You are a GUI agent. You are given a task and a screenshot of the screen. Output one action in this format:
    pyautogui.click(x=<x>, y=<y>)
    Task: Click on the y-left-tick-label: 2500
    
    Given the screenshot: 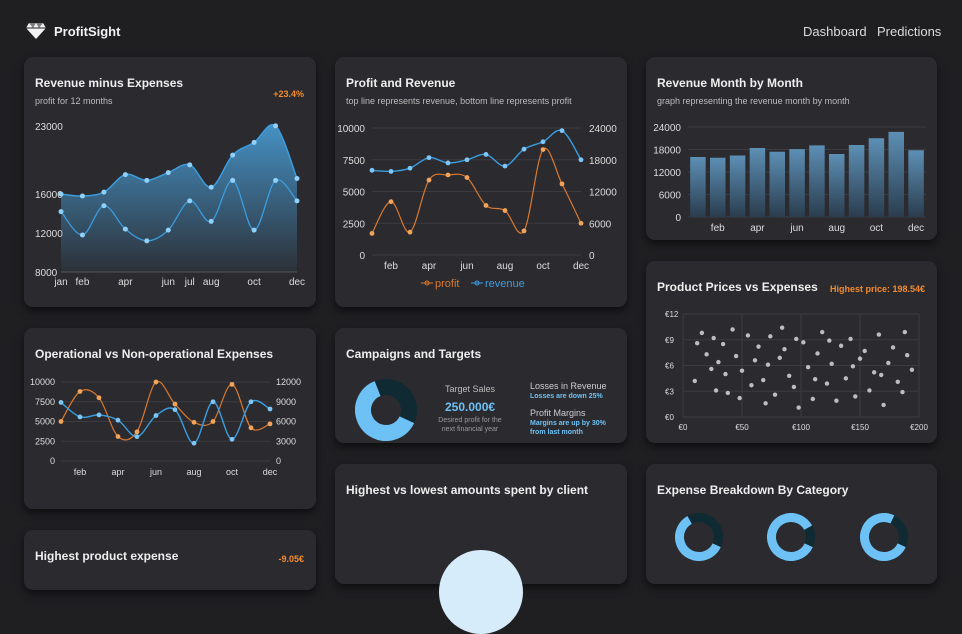 What is the action you would take?
    pyautogui.click(x=354, y=224)
    